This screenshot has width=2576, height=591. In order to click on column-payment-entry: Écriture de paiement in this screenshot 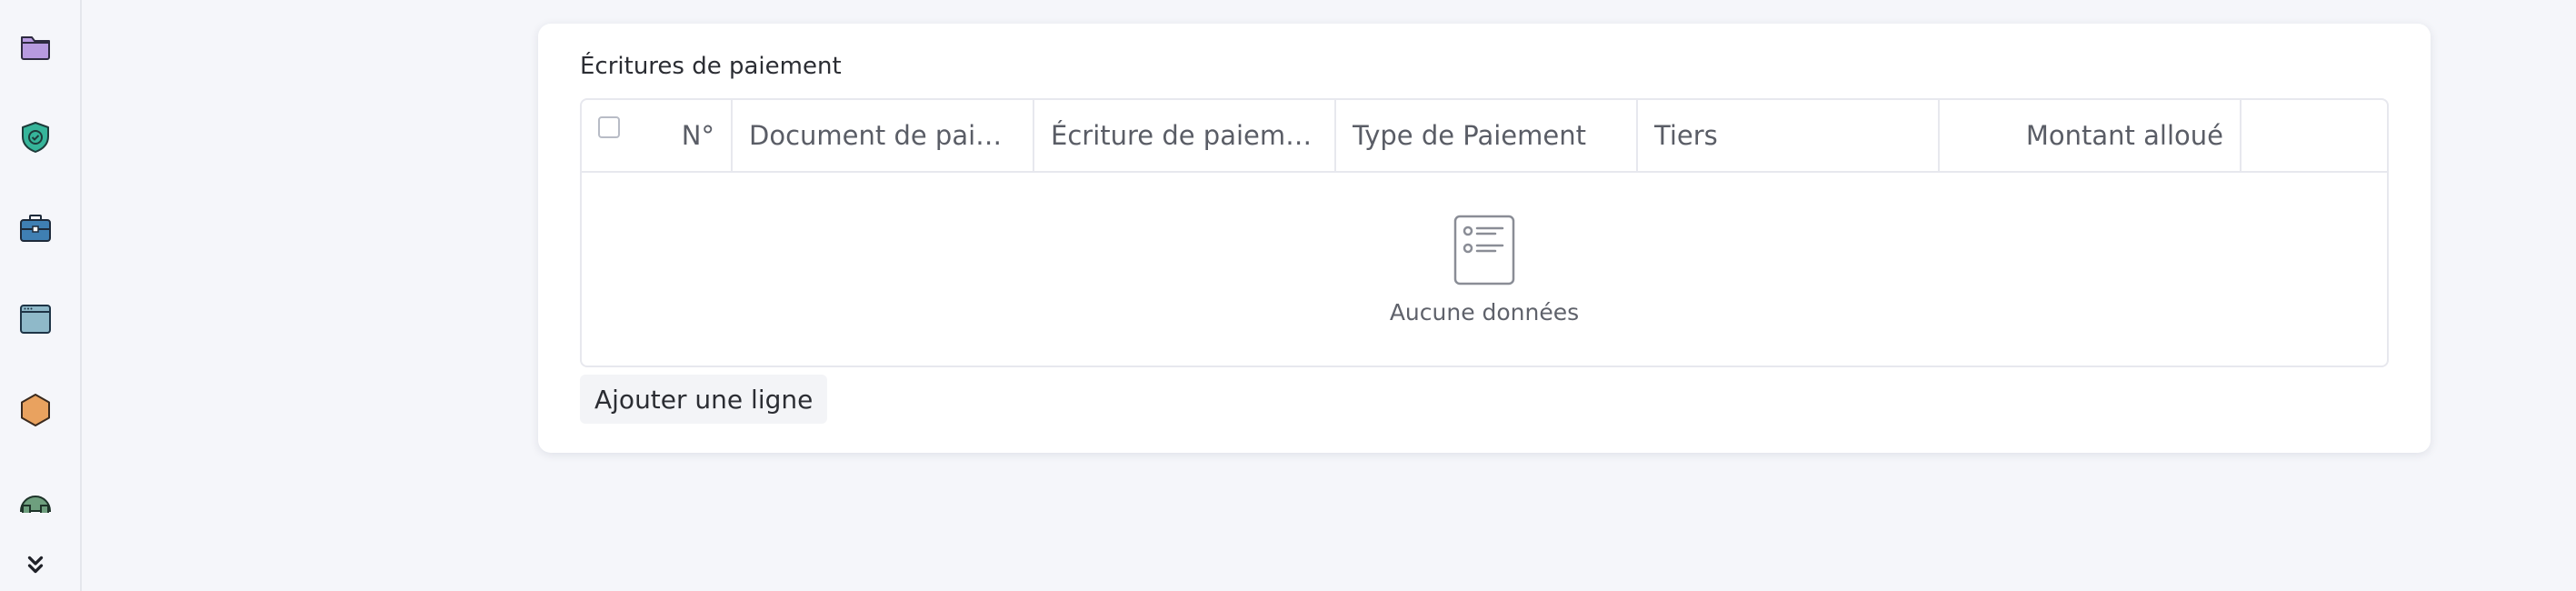, I will do `click(1185, 135)`.